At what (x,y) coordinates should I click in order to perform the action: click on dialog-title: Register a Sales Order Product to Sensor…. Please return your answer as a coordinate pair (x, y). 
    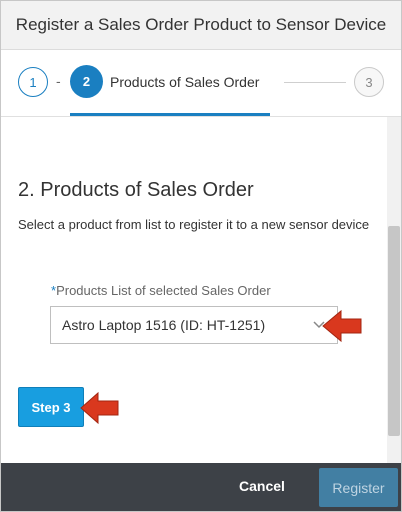
    Looking at the image, I should click on (201, 25).